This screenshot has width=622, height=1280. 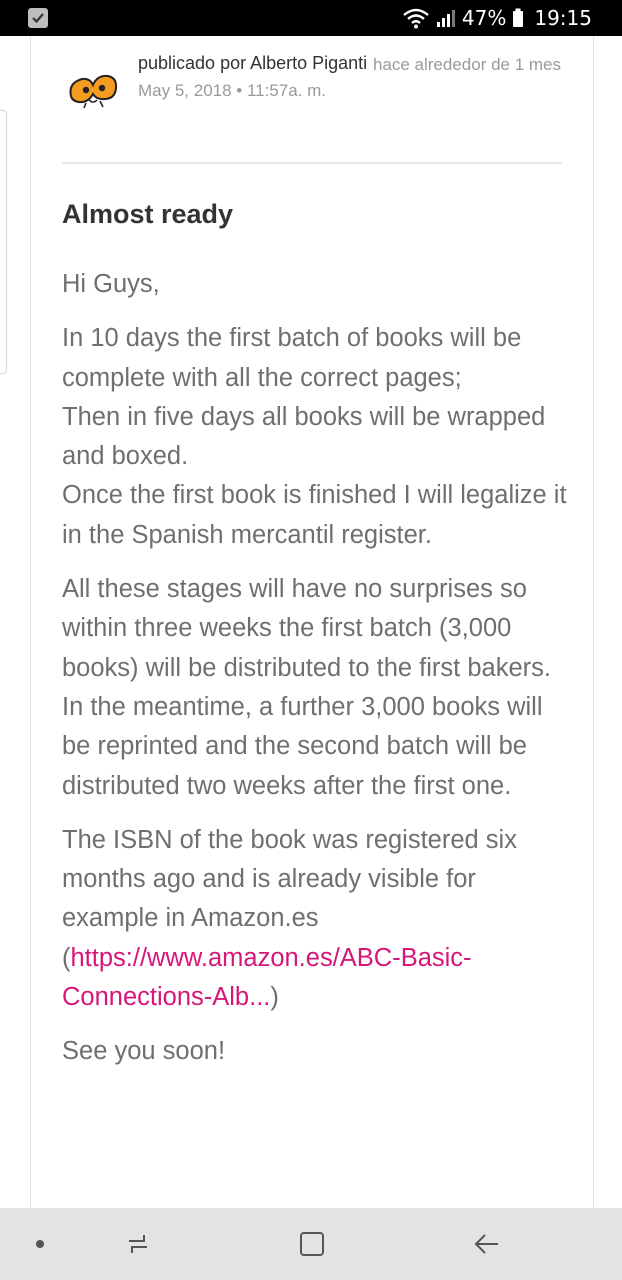 What do you see at coordinates (148, 214) in the screenshot?
I see `post-title: Almost ready` at bounding box center [148, 214].